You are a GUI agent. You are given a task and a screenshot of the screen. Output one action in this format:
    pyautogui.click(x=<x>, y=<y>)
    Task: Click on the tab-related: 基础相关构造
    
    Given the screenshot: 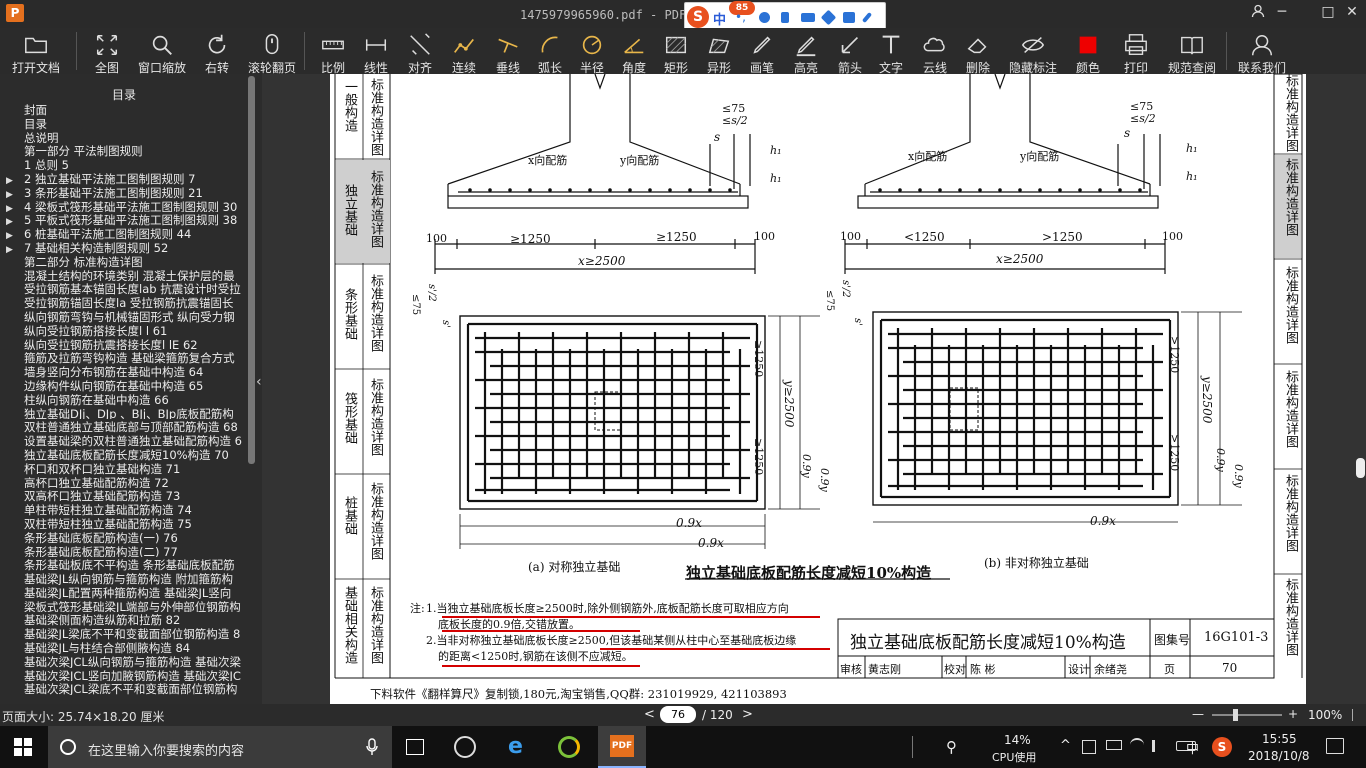 What is the action you would take?
    pyautogui.click(x=349, y=631)
    